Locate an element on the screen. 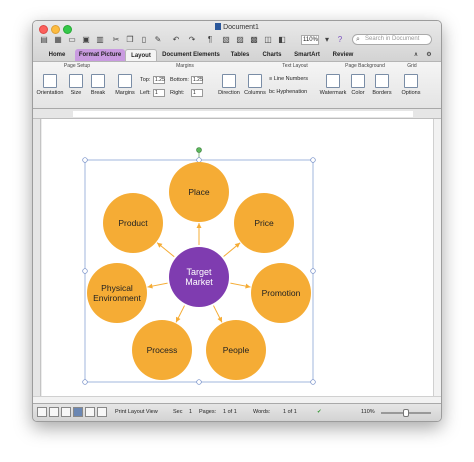 This screenshot has height=462, width=474. horizontal-scrollbar is located at coordinates (237, 399).